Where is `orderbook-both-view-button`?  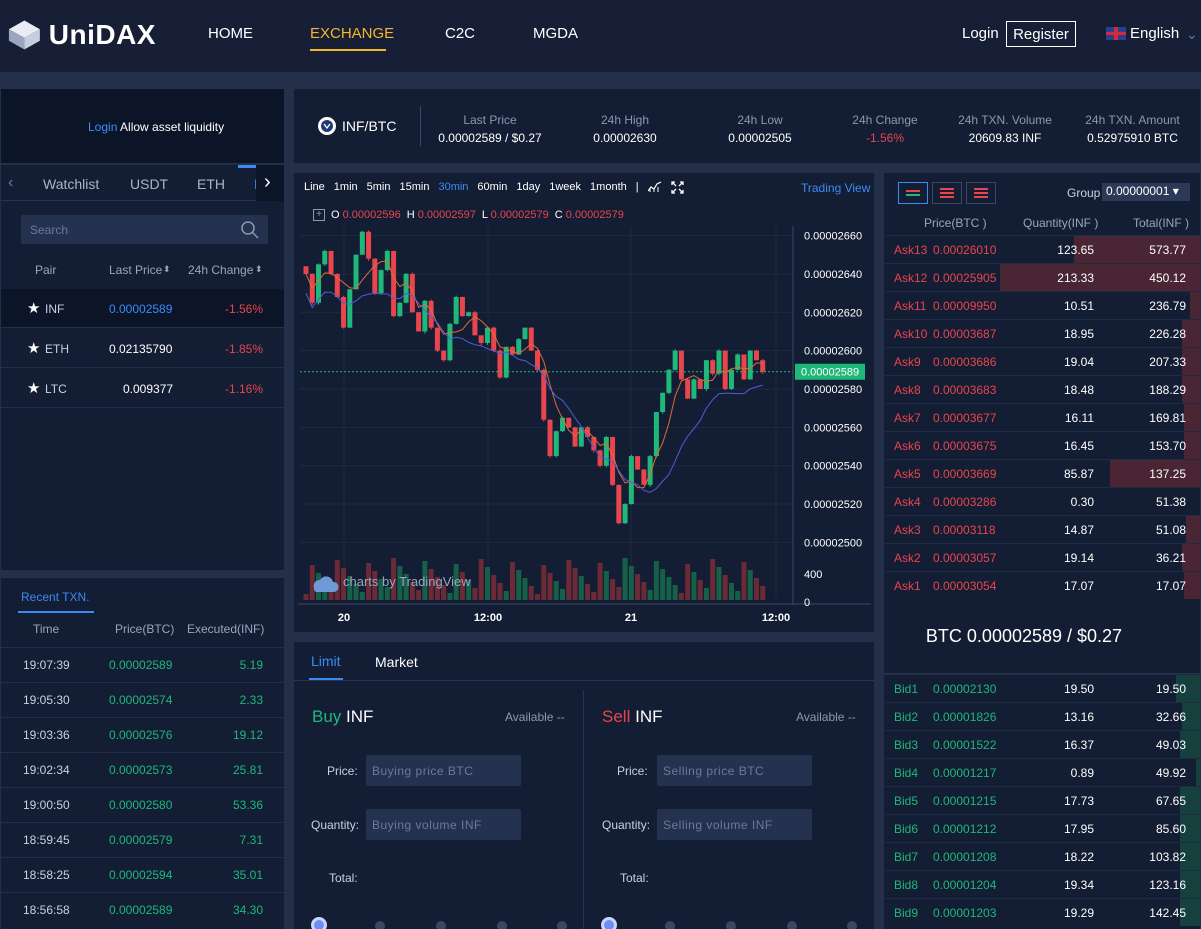 orderbook-both-view-button is located at coordinates (913, 193).